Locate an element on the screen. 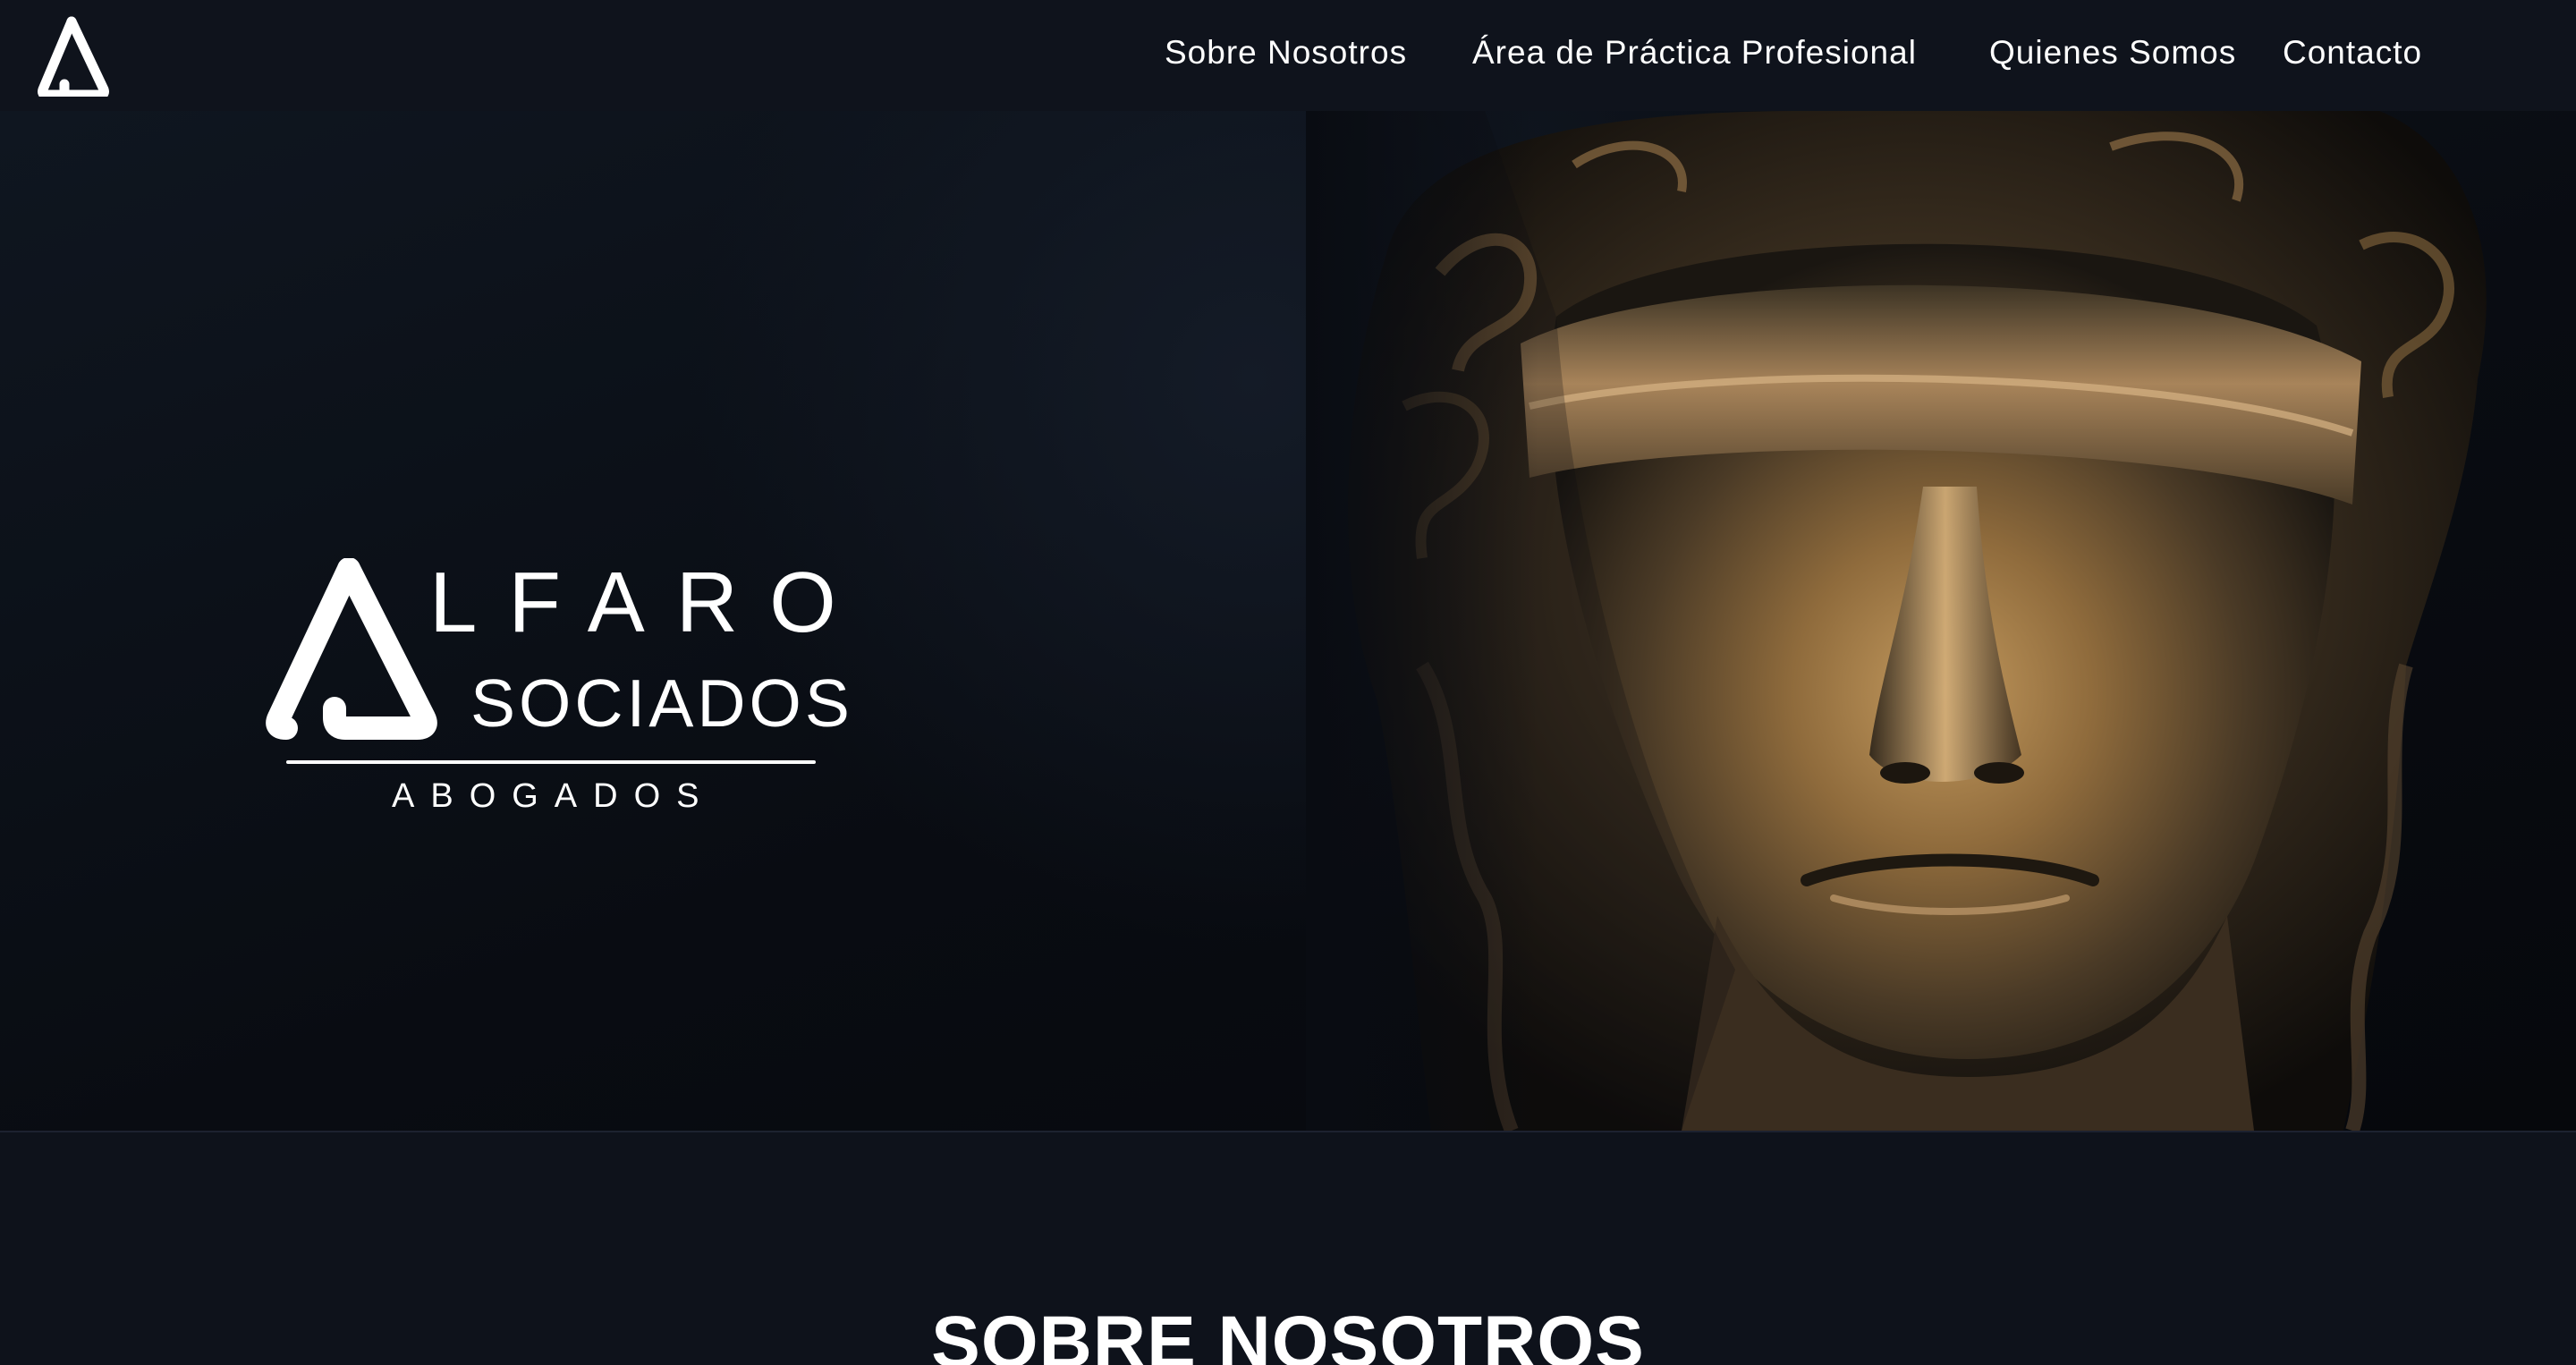 This screenshot has width=2576, height=1365. brand-triangle-a-icon is located at coordinates (351, 649).